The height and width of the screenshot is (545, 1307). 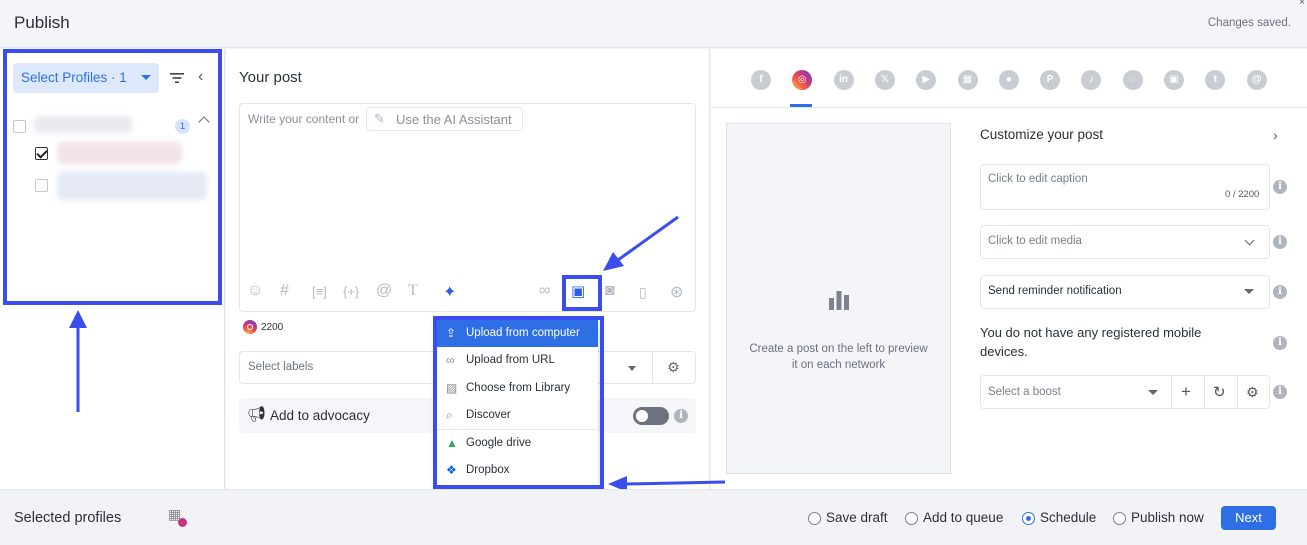 I want to click on selected-profiles-label: Selected profiles, so click(x=68, y=518).